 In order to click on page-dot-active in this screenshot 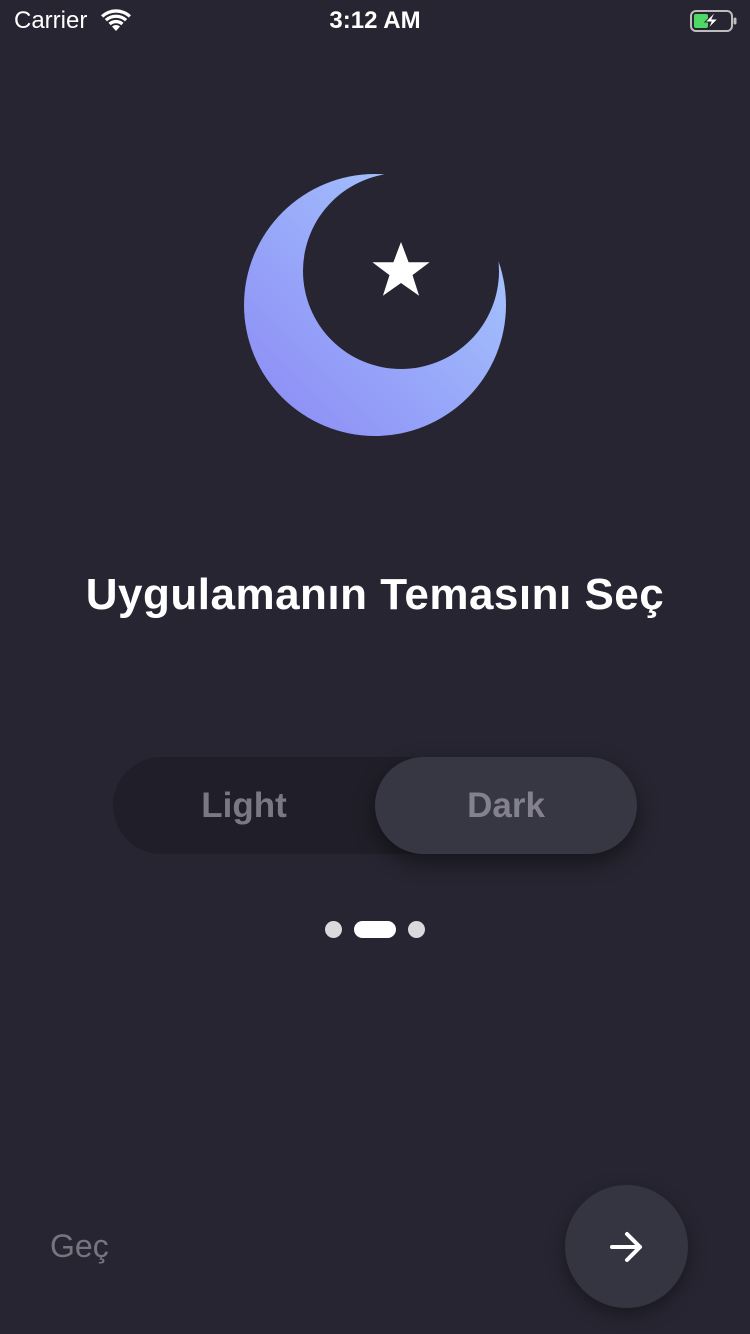, I will do `click(375, 929)`.